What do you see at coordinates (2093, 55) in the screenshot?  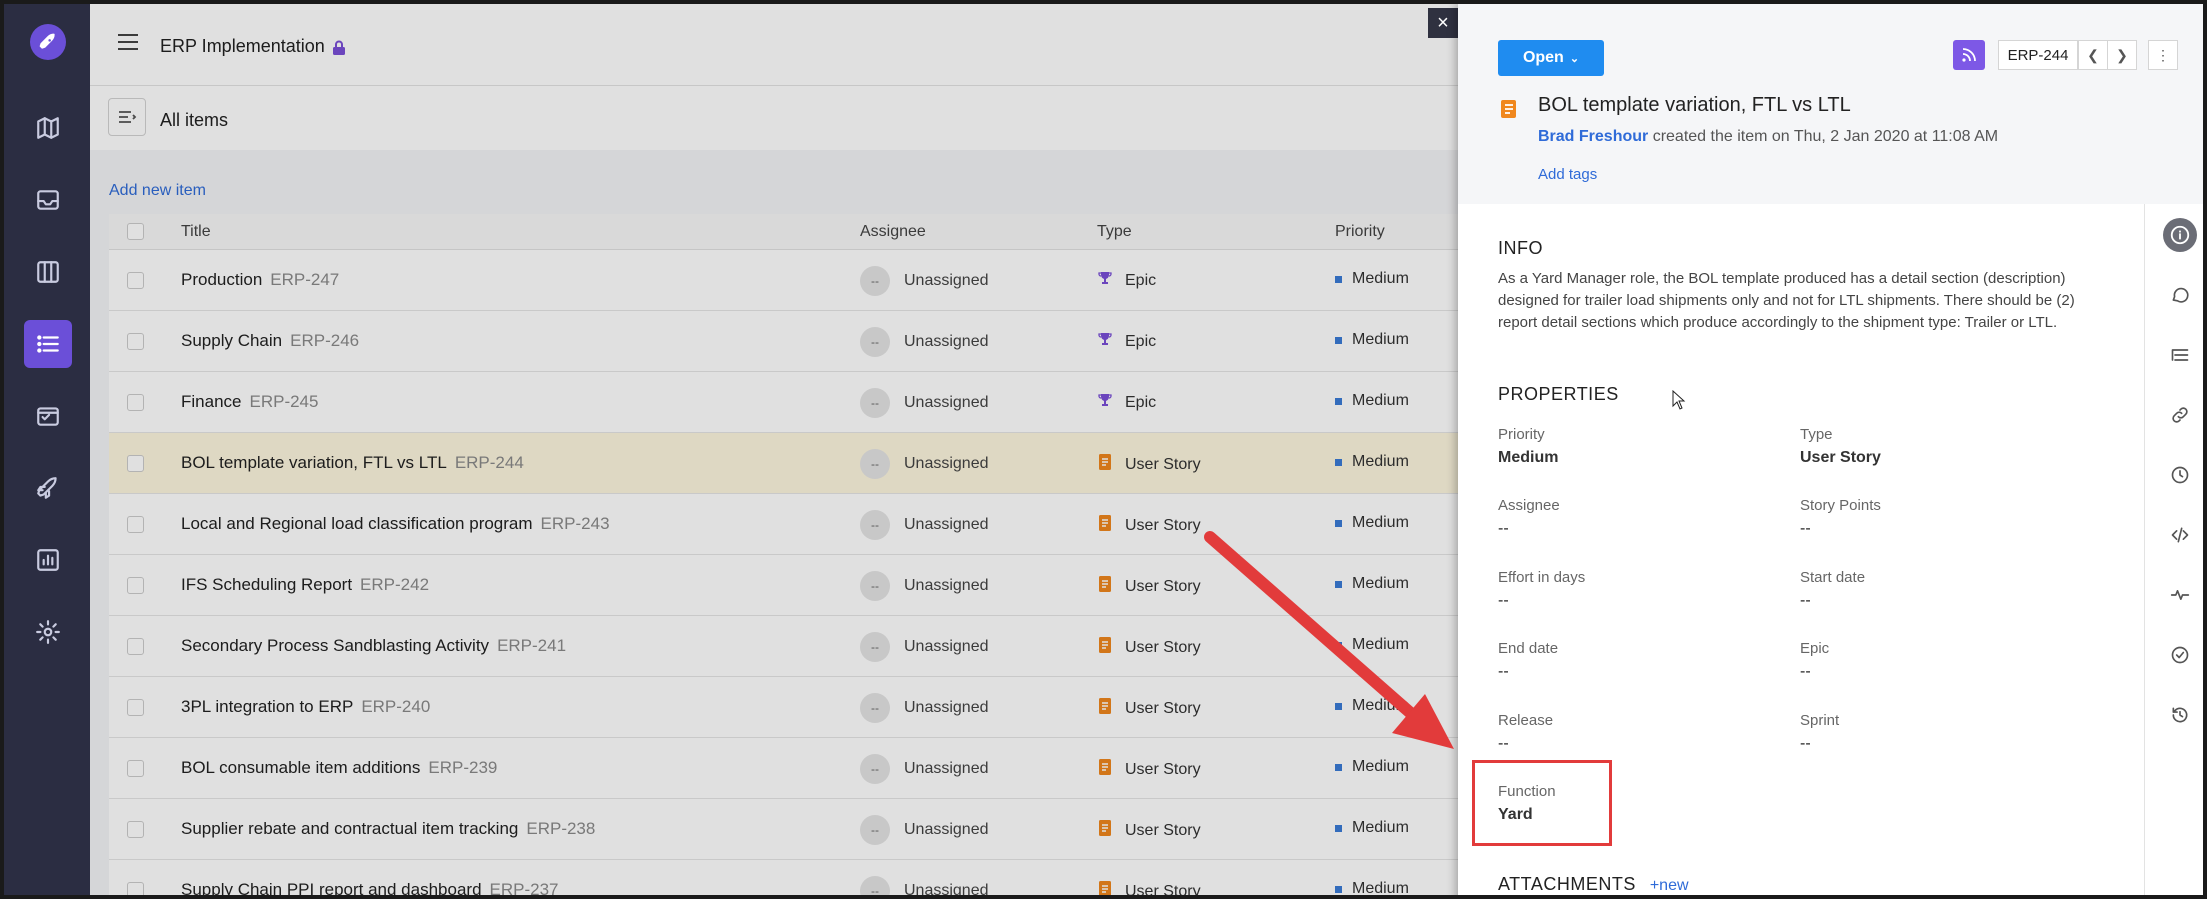 I see `prev-item-button: ❮` at bounding box center [2093, 55].